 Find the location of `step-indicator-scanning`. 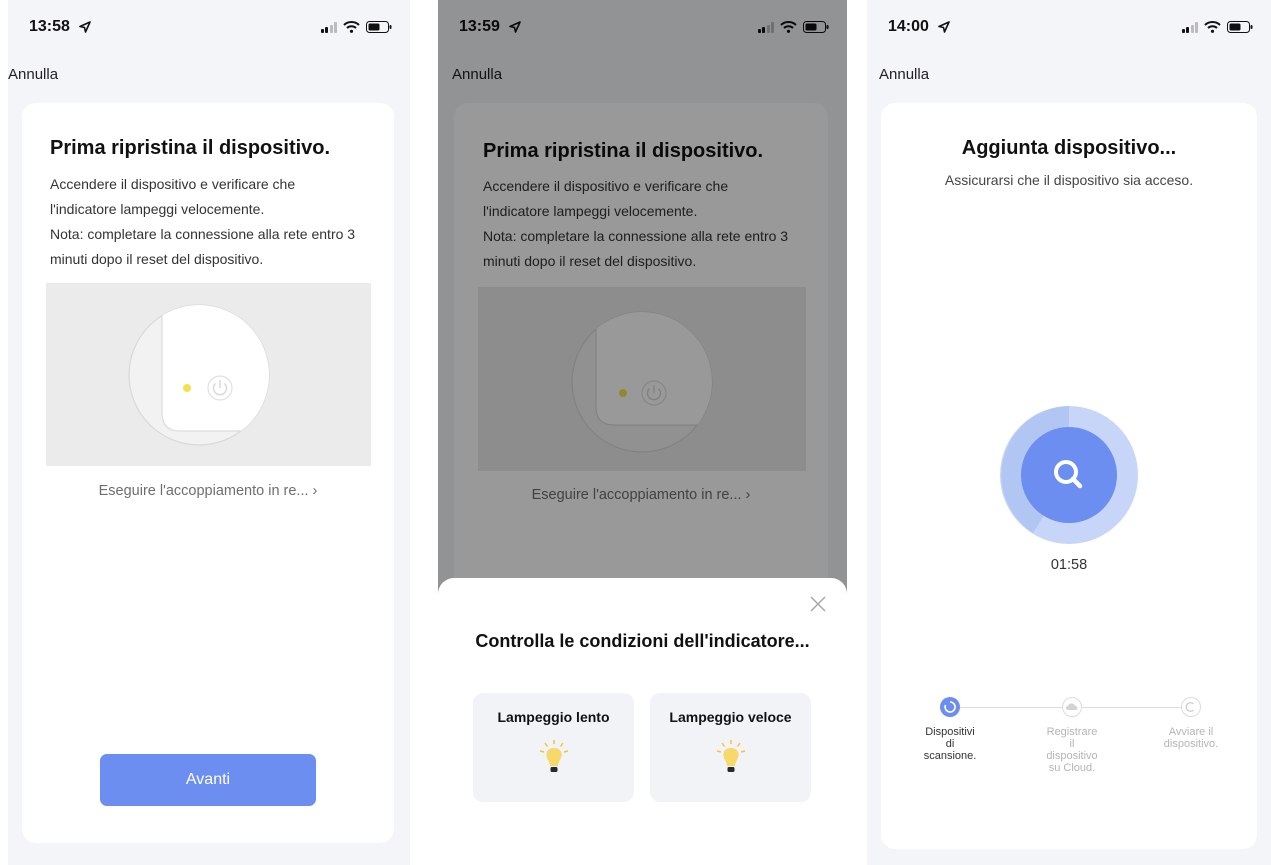

step-indicator-scanning is located at coordinates (950, 707).